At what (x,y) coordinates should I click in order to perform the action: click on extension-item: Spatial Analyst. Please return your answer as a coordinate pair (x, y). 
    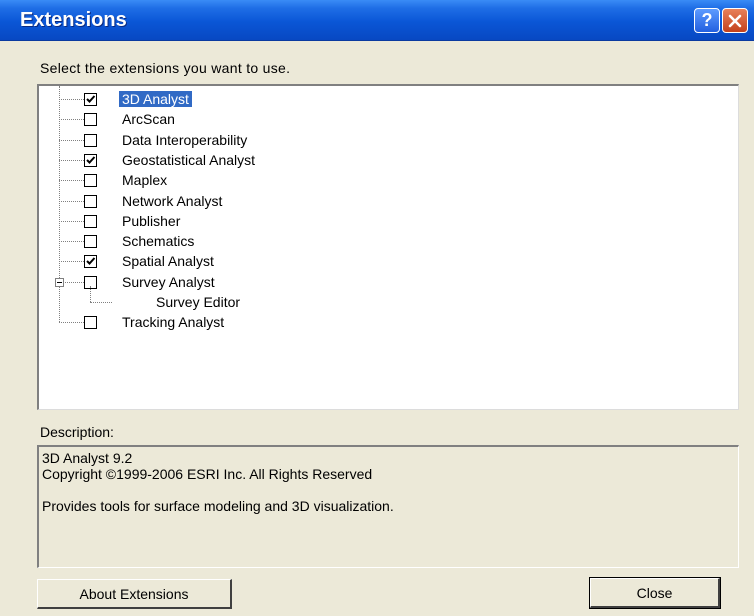
    Looking at the image, I should click on (388, 261).